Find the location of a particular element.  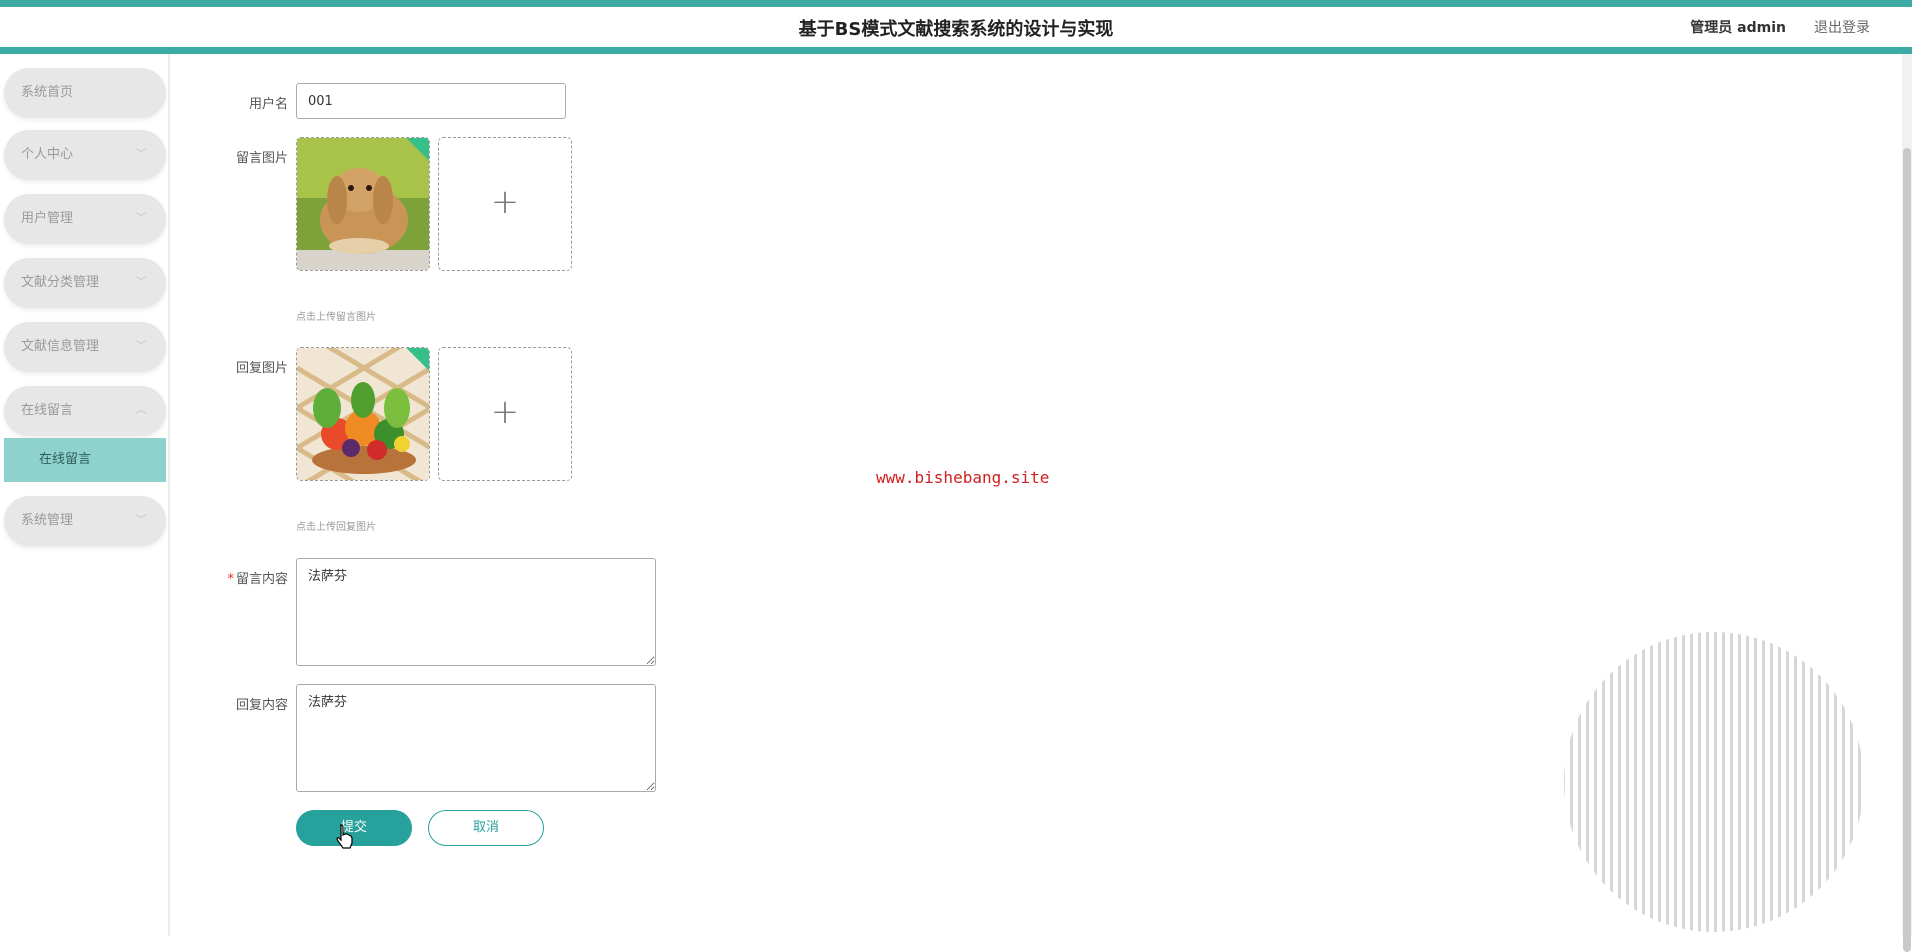

sidebar-item-online-message: 在线留言 ︿ is located at coordinates (85, 411).